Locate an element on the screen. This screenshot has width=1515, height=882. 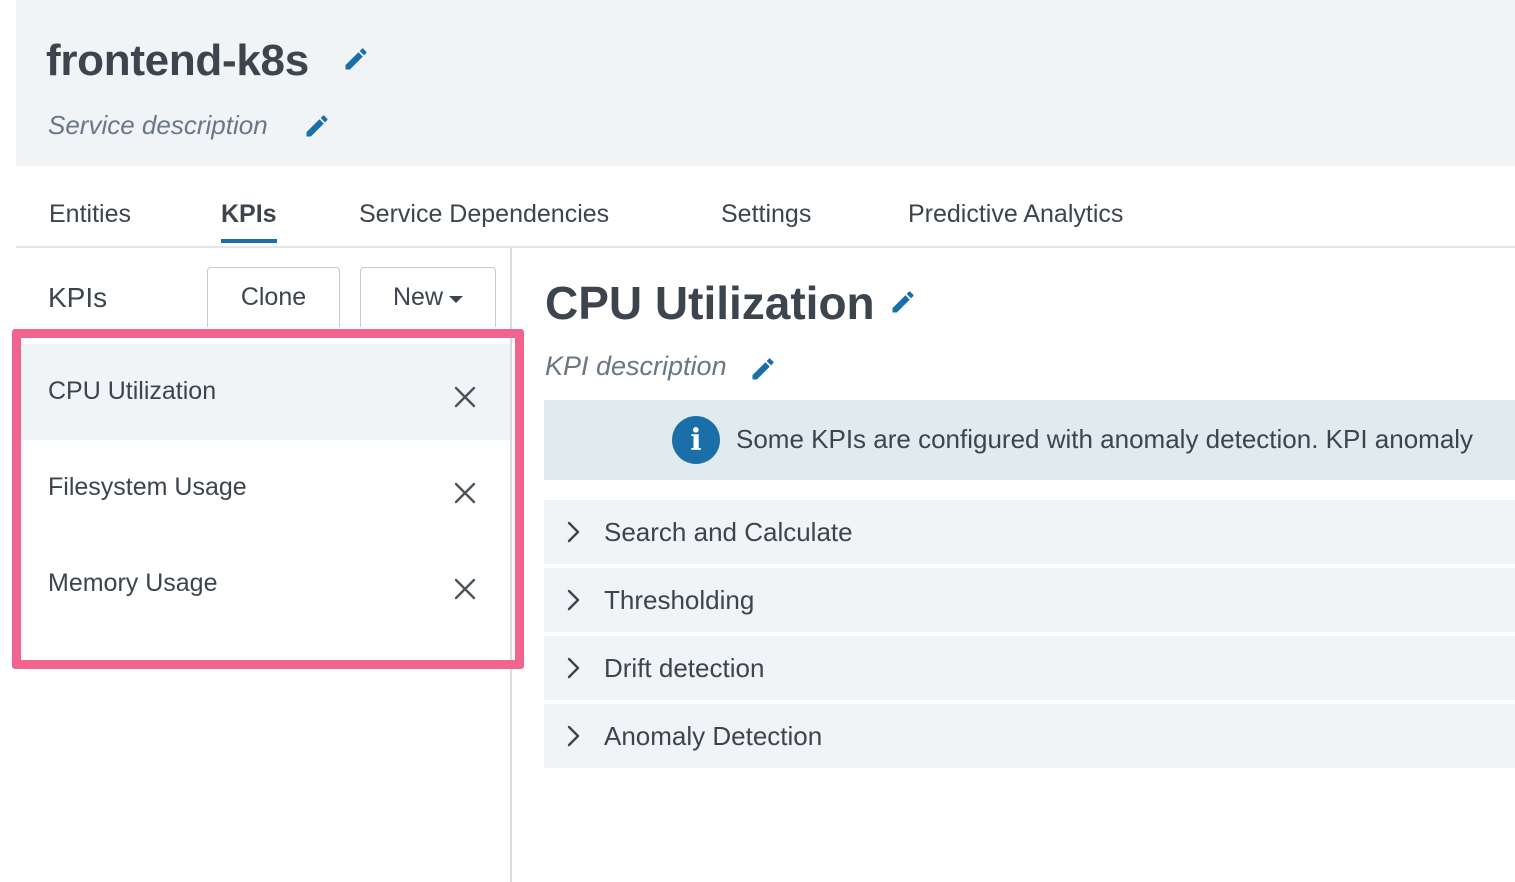
caret-down-icon is located at coordinates (456, 299).